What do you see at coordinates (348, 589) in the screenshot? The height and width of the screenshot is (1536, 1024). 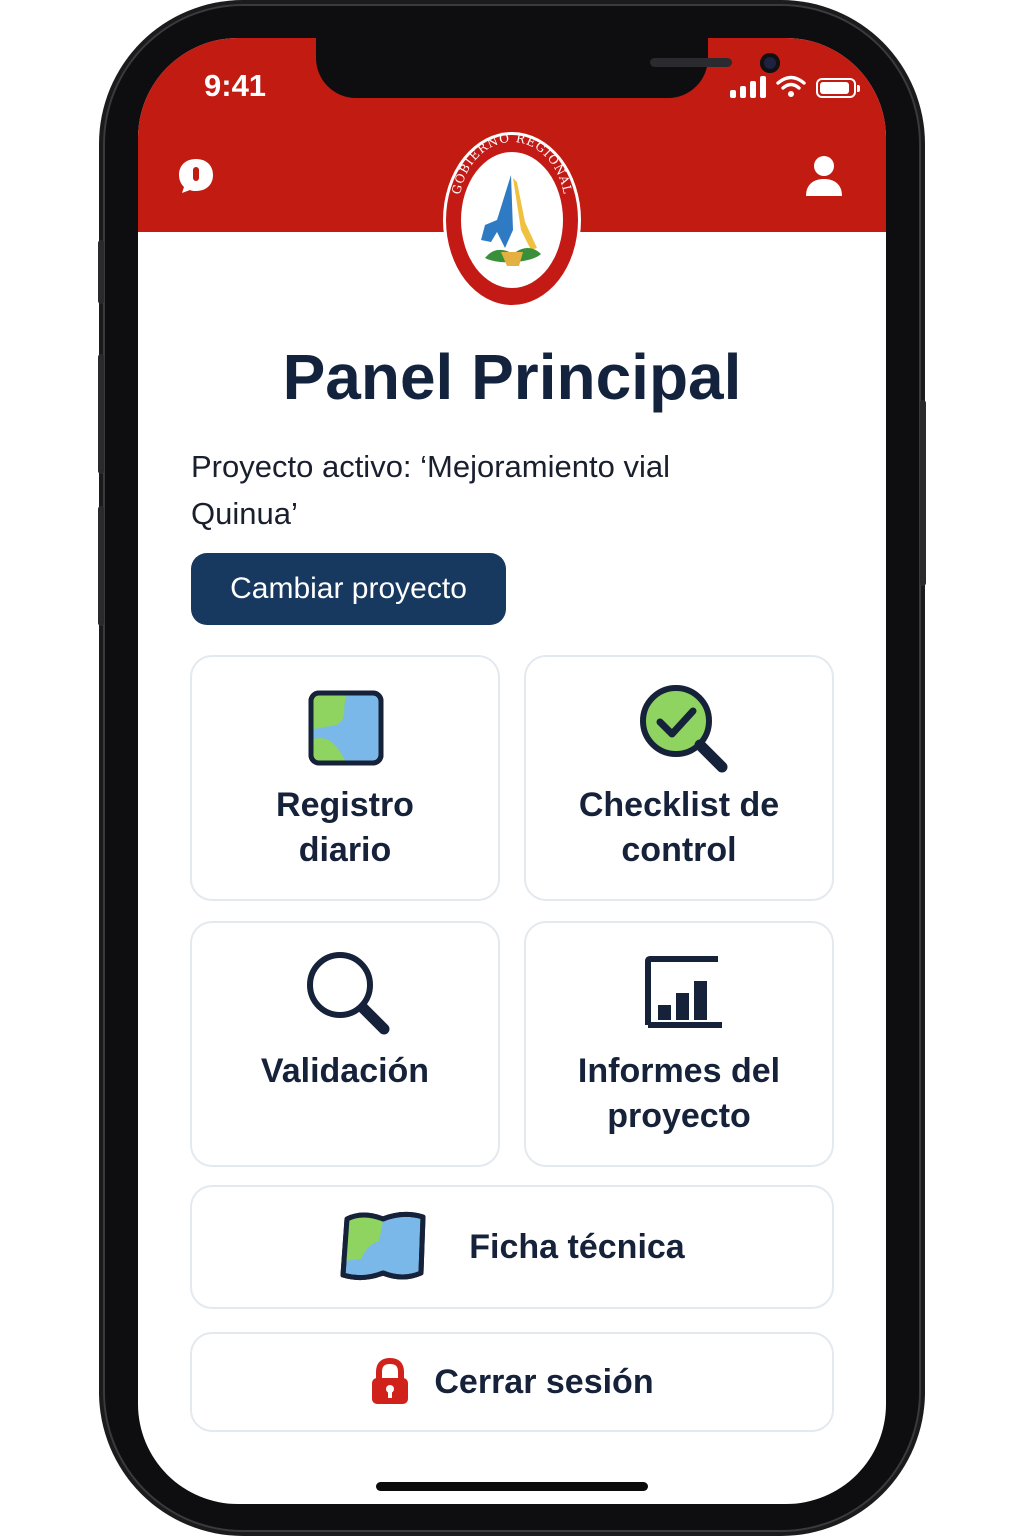 I see `change-project-button: Cambiar proyecto` at bounding box center [348, 589].